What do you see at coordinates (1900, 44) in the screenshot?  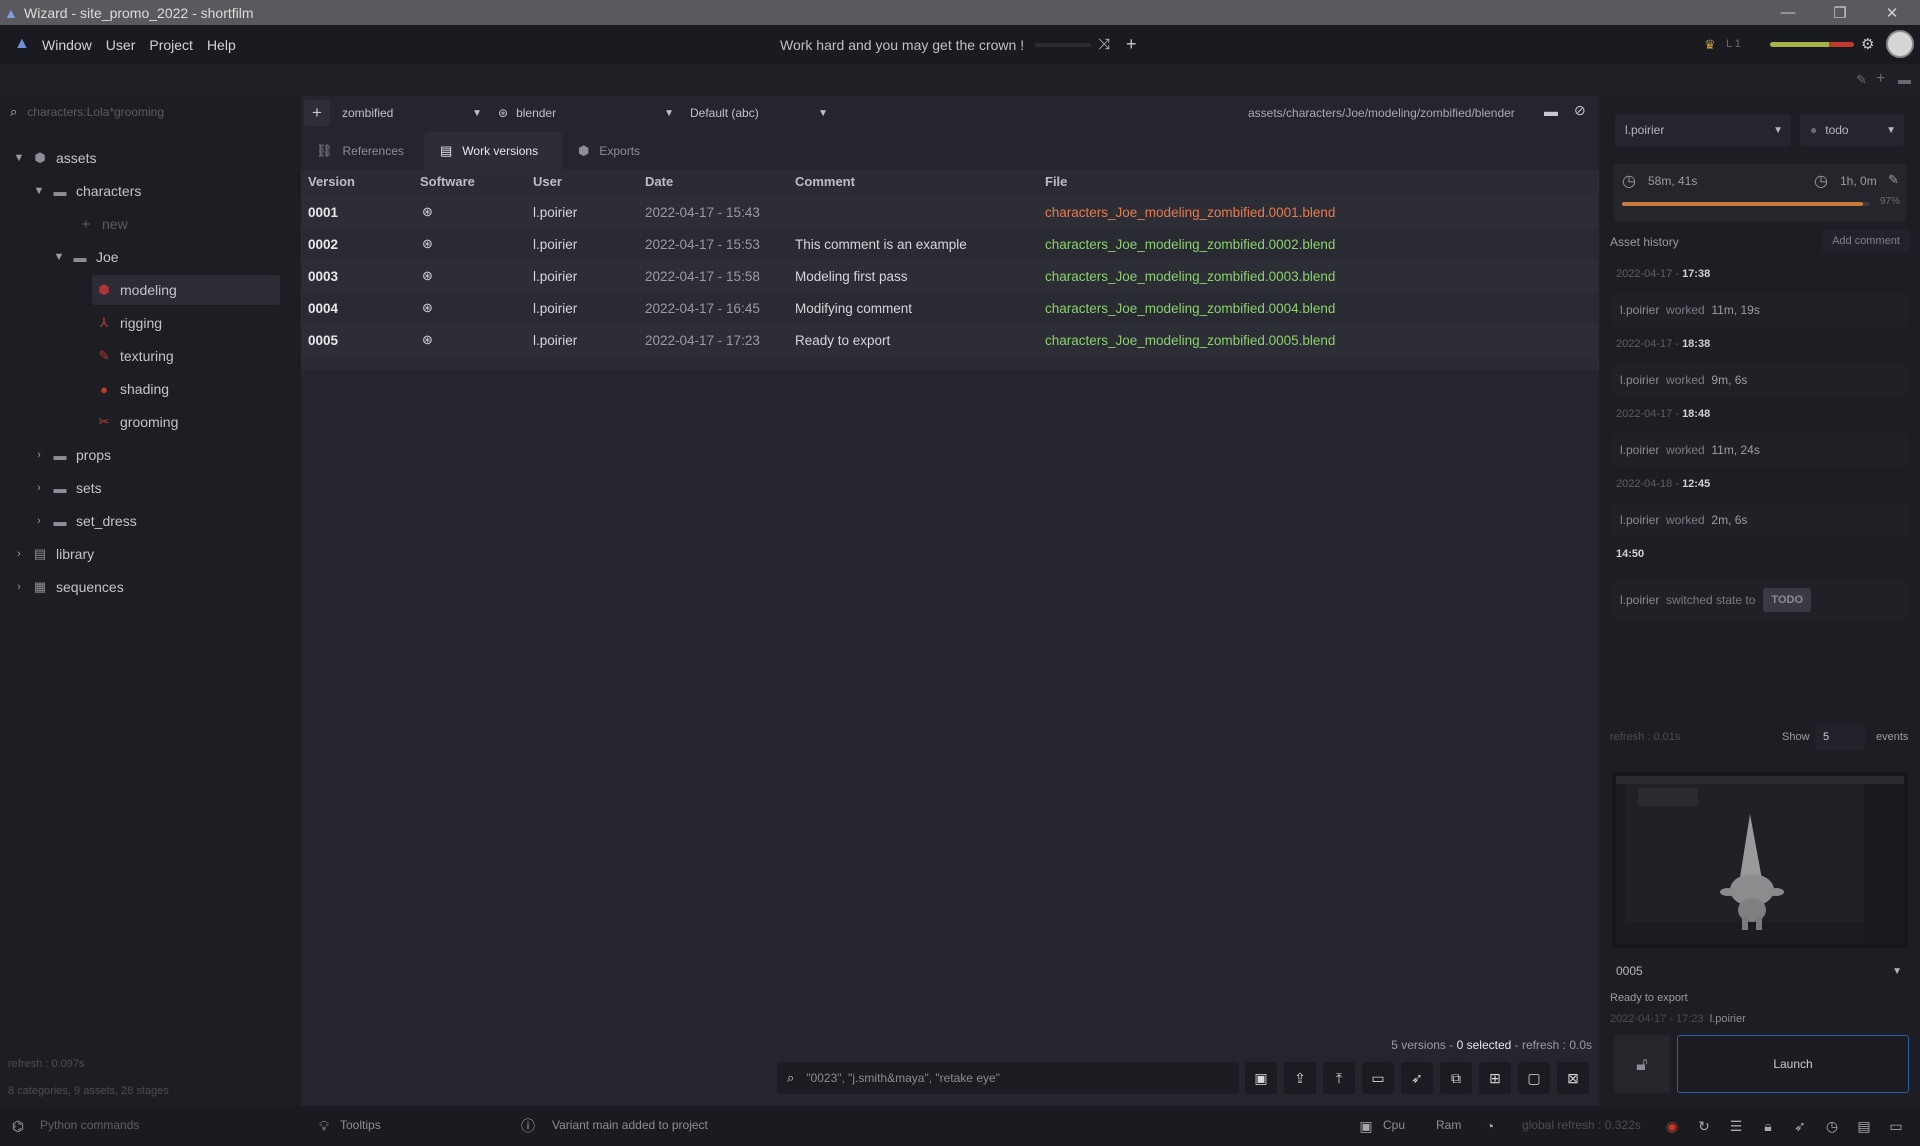 I see `avatar` at bounding box center [1900, 44].